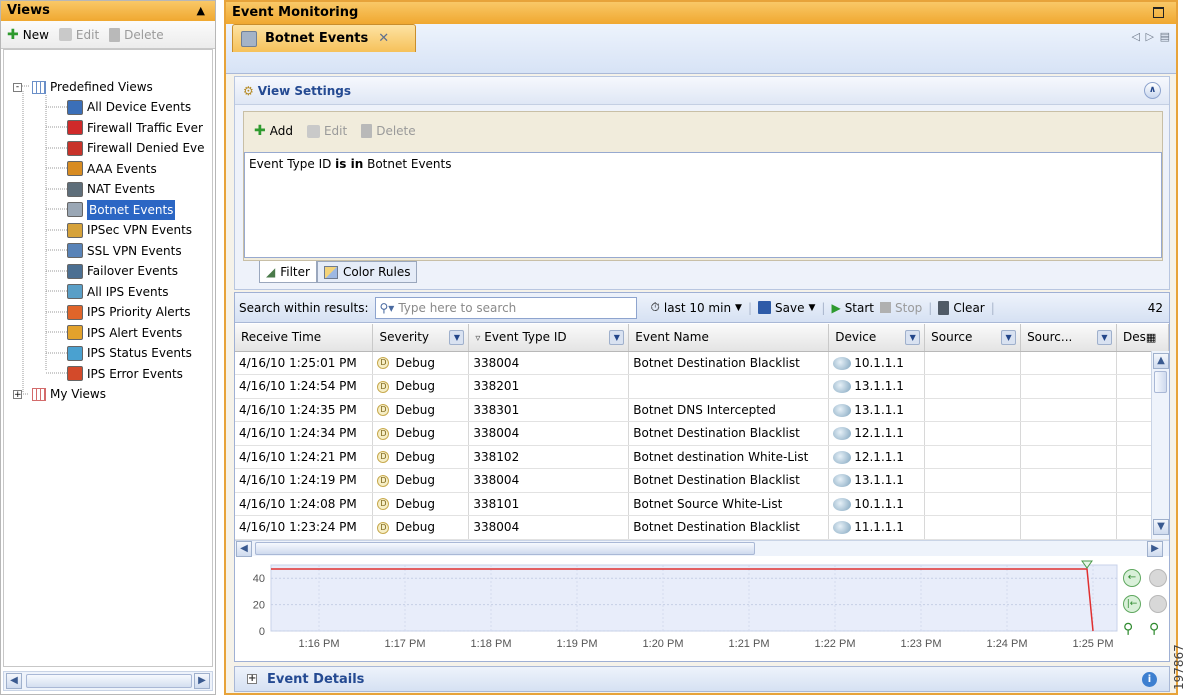 The height and width of the screenshot is (695, 1200). What do you see at coordinates (1150, 36) in the screenshot?
I see `tab-scroll-right-icon: ▷` at bounding box center [1150, 36].